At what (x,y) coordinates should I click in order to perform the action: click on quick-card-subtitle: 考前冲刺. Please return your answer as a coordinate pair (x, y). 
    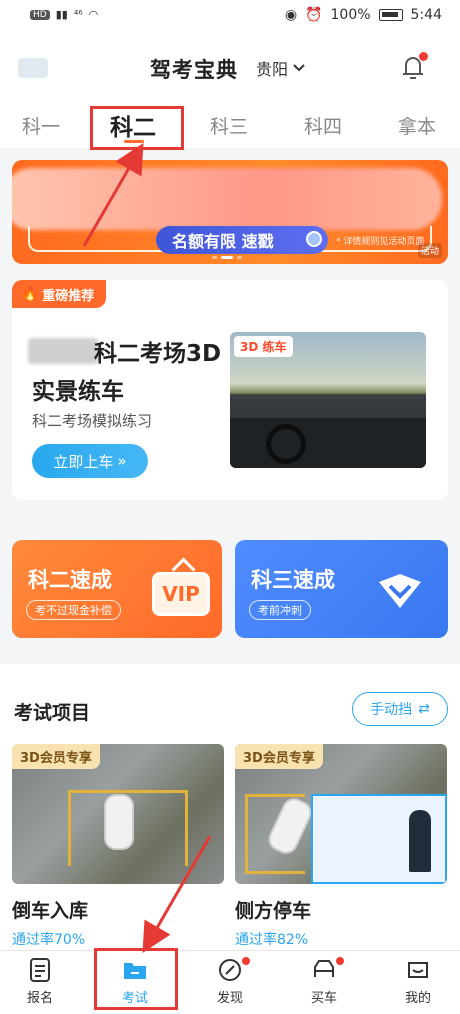
    Looking at the image, I should click on (280, 610).